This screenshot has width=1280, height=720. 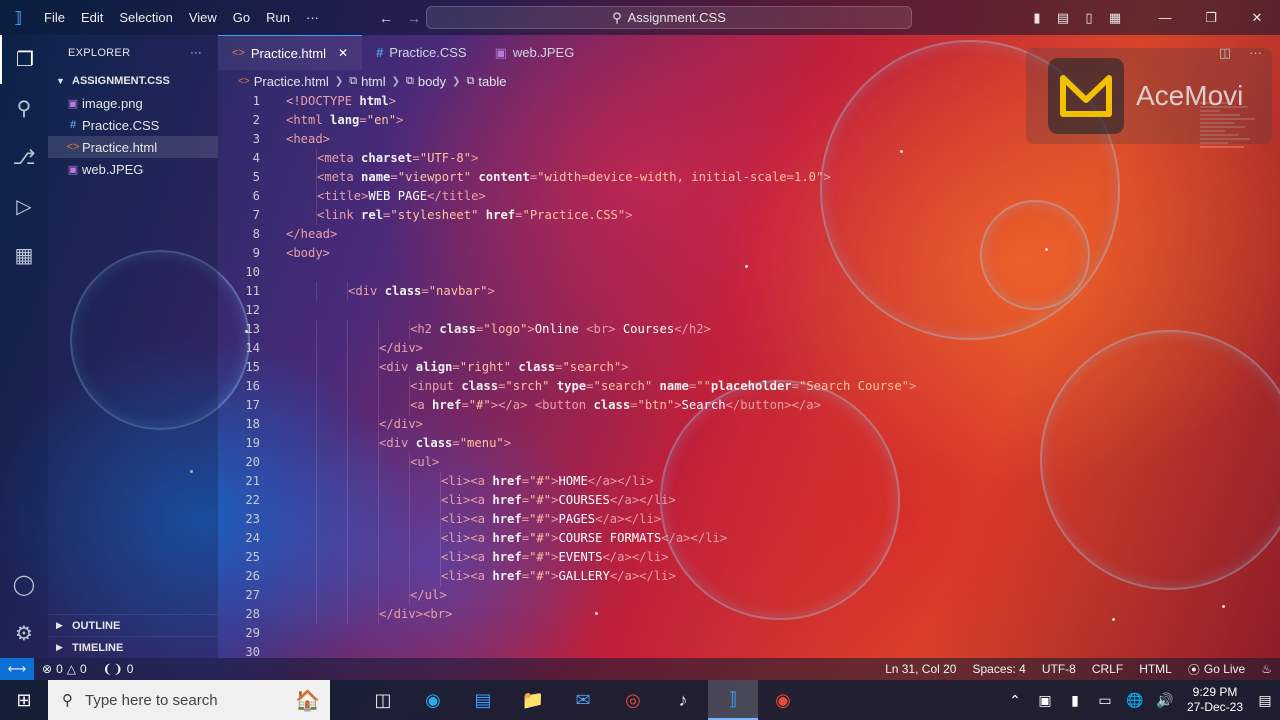 I want to click on explorer-icon: ❐, so click(x=24, y=59).